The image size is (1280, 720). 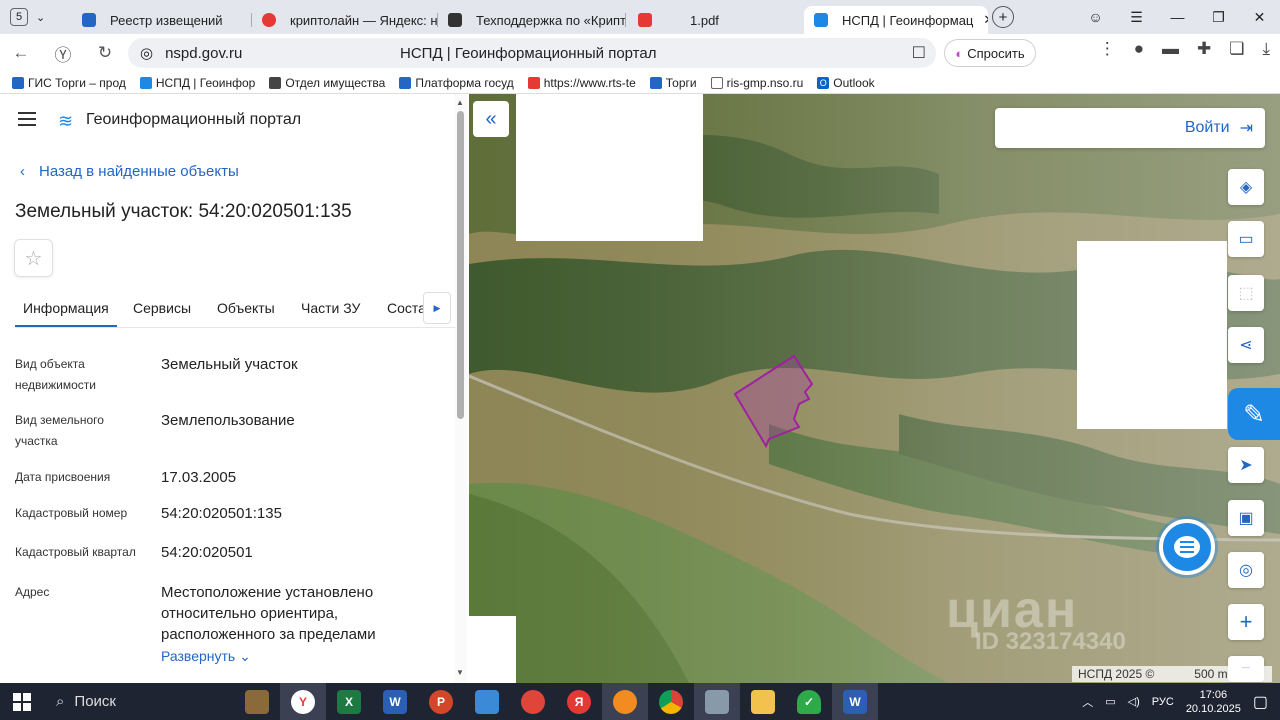 I want to click on chevron-left-icon: ‹, so click(x=22, y=171).